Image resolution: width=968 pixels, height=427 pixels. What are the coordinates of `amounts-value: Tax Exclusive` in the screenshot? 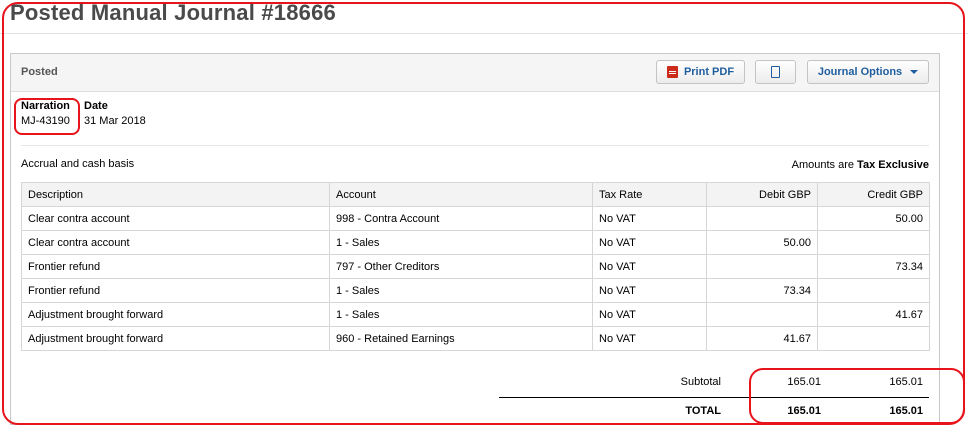 It's located at (893, 165).